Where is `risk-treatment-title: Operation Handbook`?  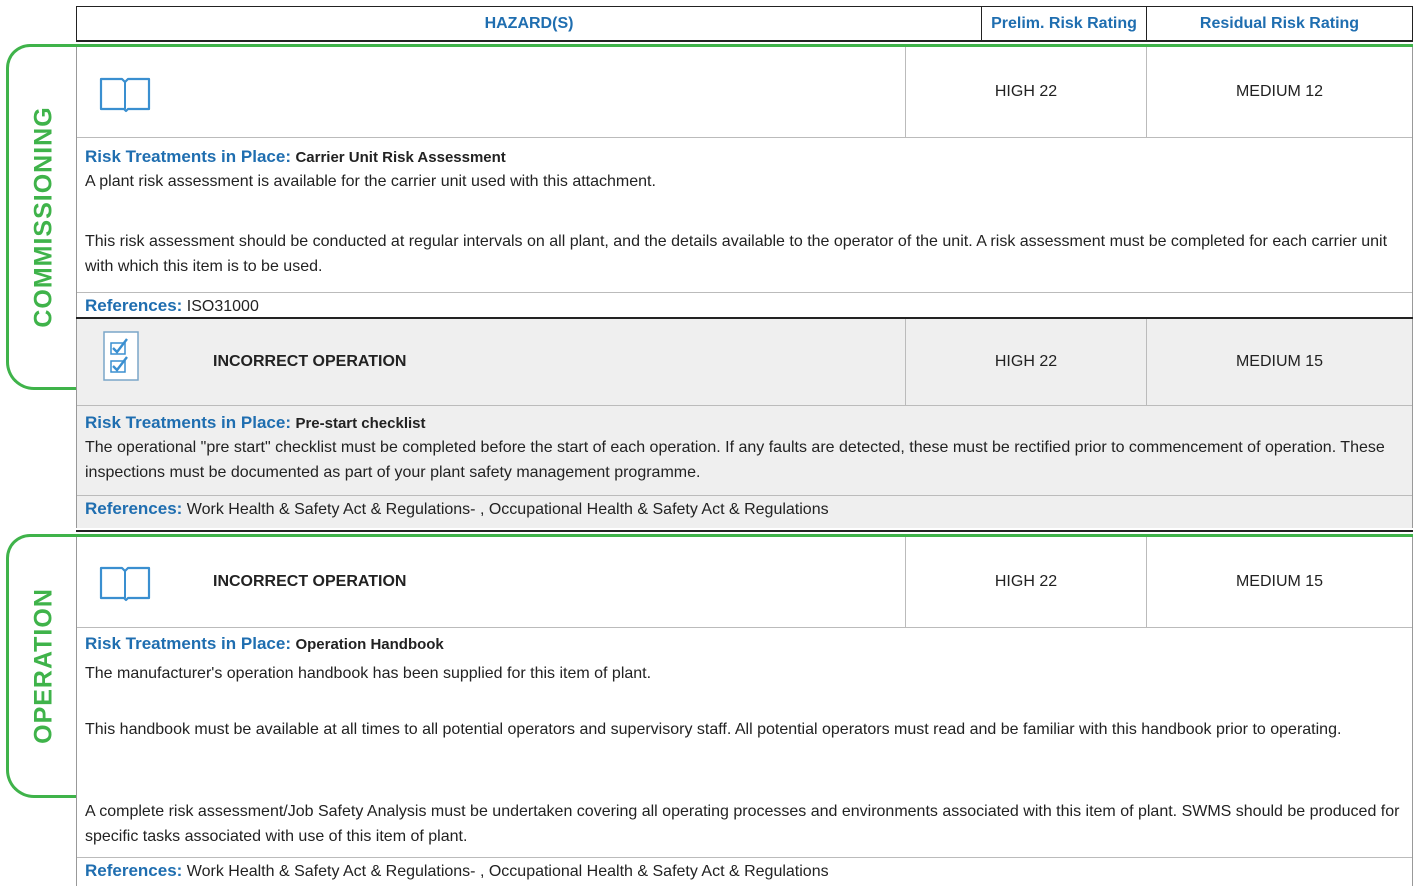
risk-treatment-title: Operation Handbook is located at coordinates (369, 644).